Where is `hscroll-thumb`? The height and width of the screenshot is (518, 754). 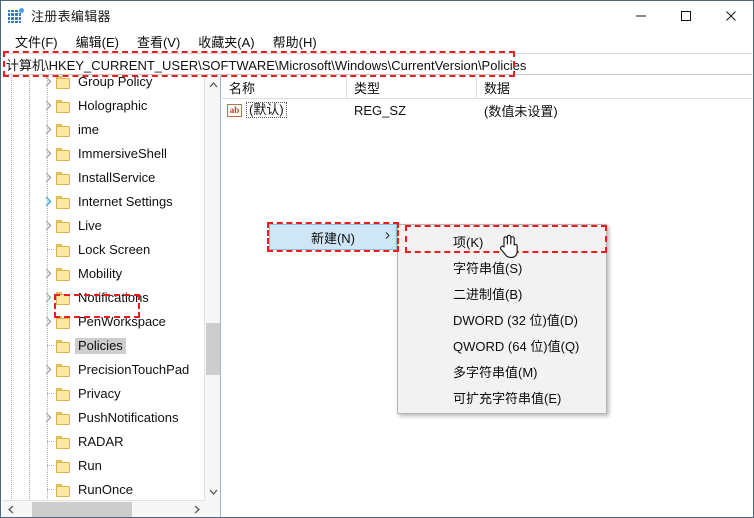
hscroll-thumb is located at coordinates (82, 509).